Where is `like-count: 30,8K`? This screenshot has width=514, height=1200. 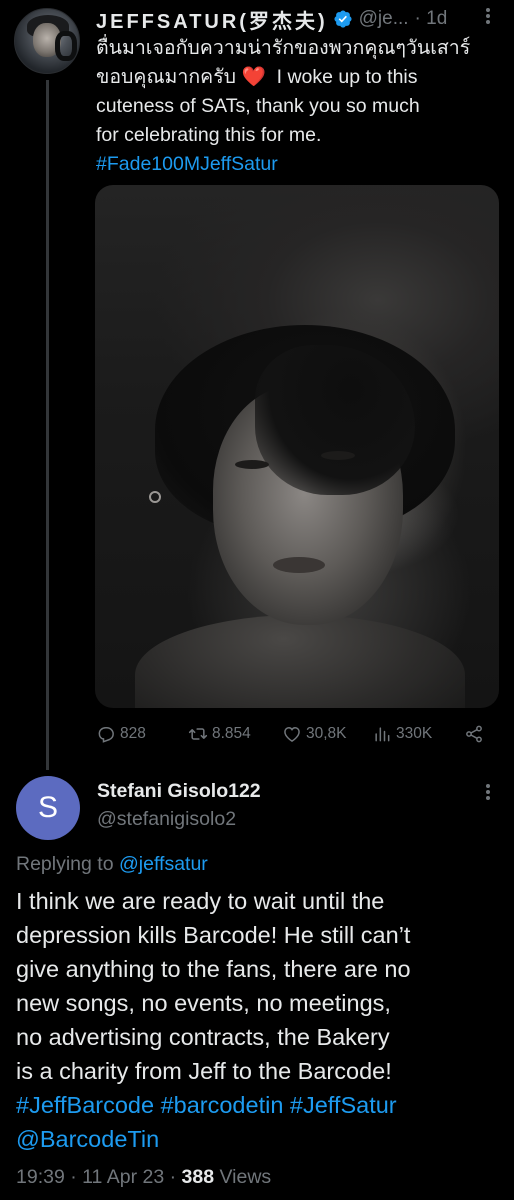
like-count: 30,8K is located at coordinates (326, 733).